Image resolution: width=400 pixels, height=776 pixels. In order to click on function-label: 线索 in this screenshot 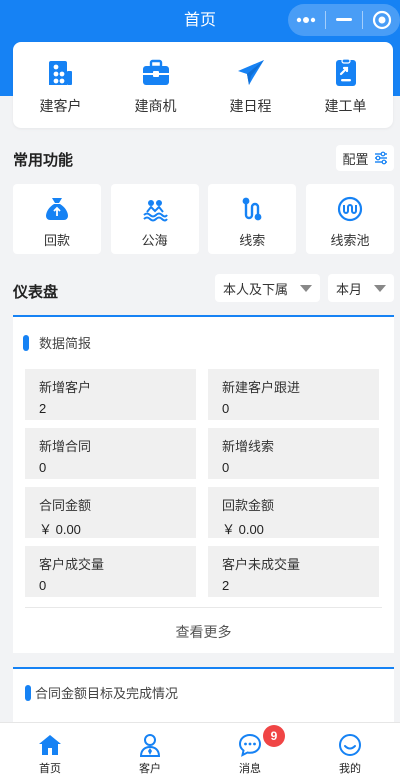, I will do `click(252, 240)`.